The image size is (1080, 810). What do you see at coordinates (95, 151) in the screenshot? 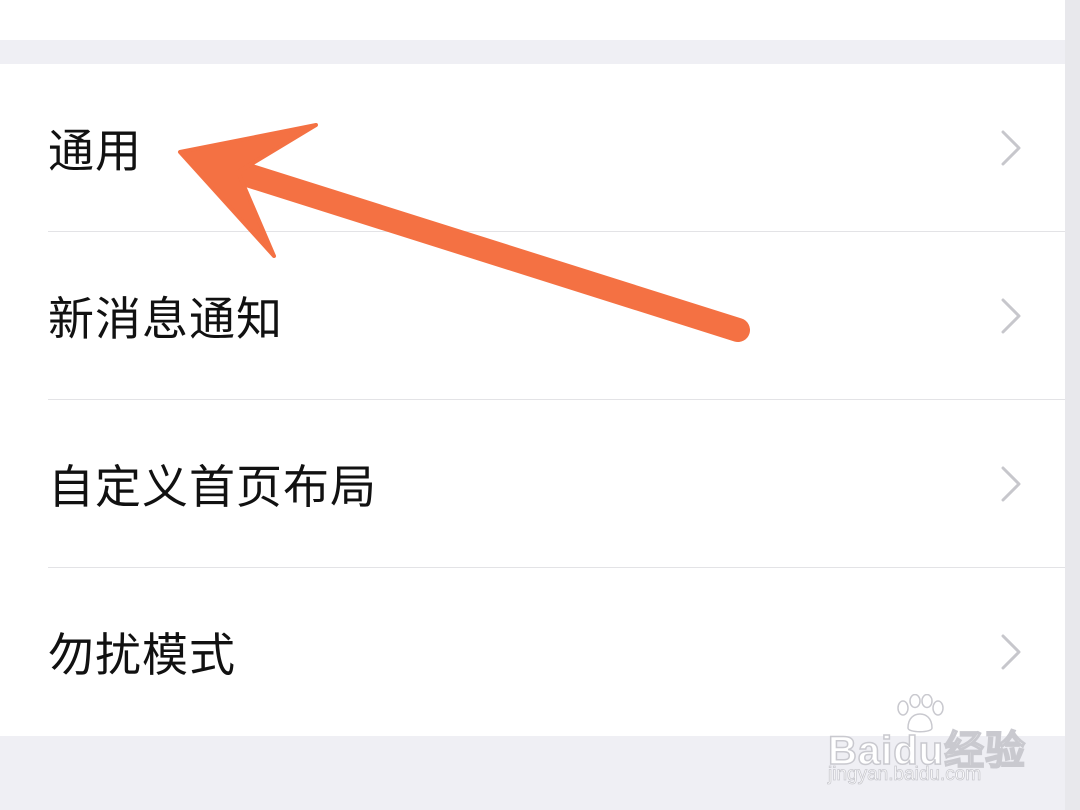
I see `settings-item-label: 通用` at bounding box center [95, 151].